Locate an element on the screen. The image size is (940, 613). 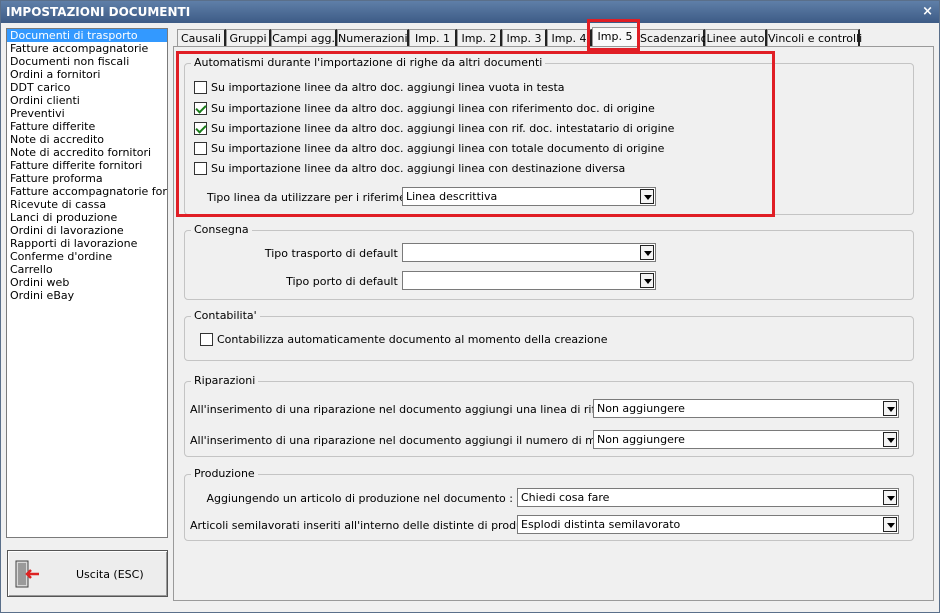
exit-button-label: Uscita (ESC) is located at coordinates (110, 574).